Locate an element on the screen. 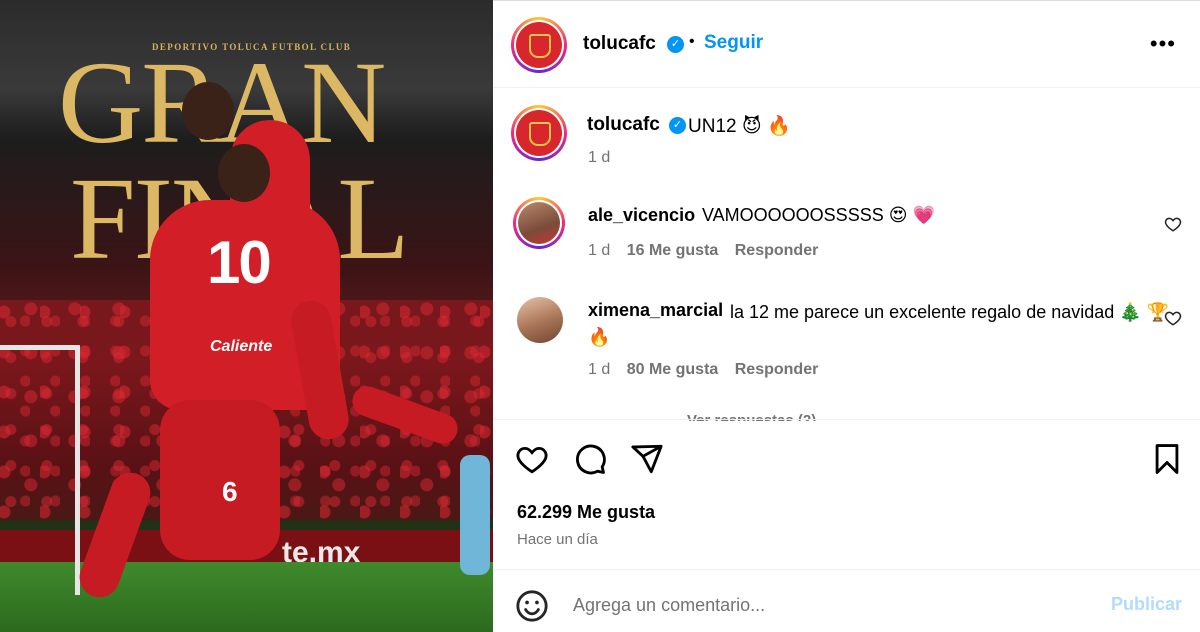  follow-button: Seguir is located at coordinates (733, 43).